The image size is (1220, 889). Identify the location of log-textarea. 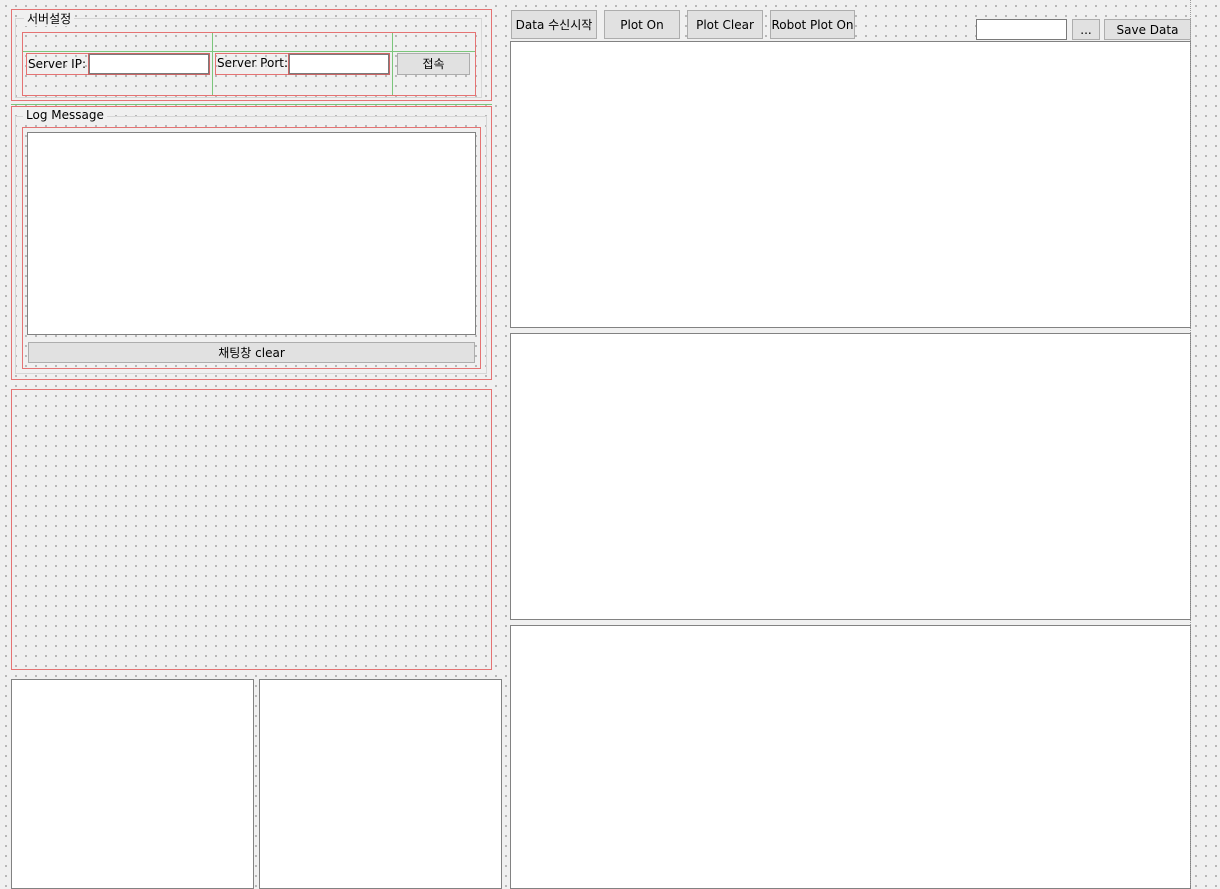
(251, 233).